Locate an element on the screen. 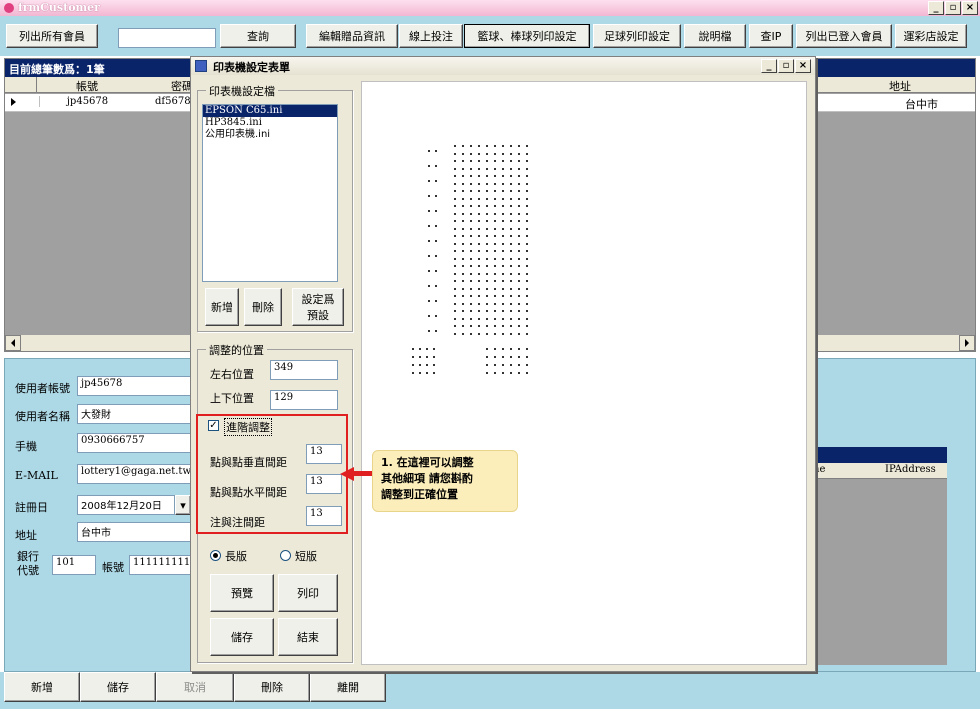 The image size is (980, 709). printer-add-button: 新增 is located at coordinates (222, 307).